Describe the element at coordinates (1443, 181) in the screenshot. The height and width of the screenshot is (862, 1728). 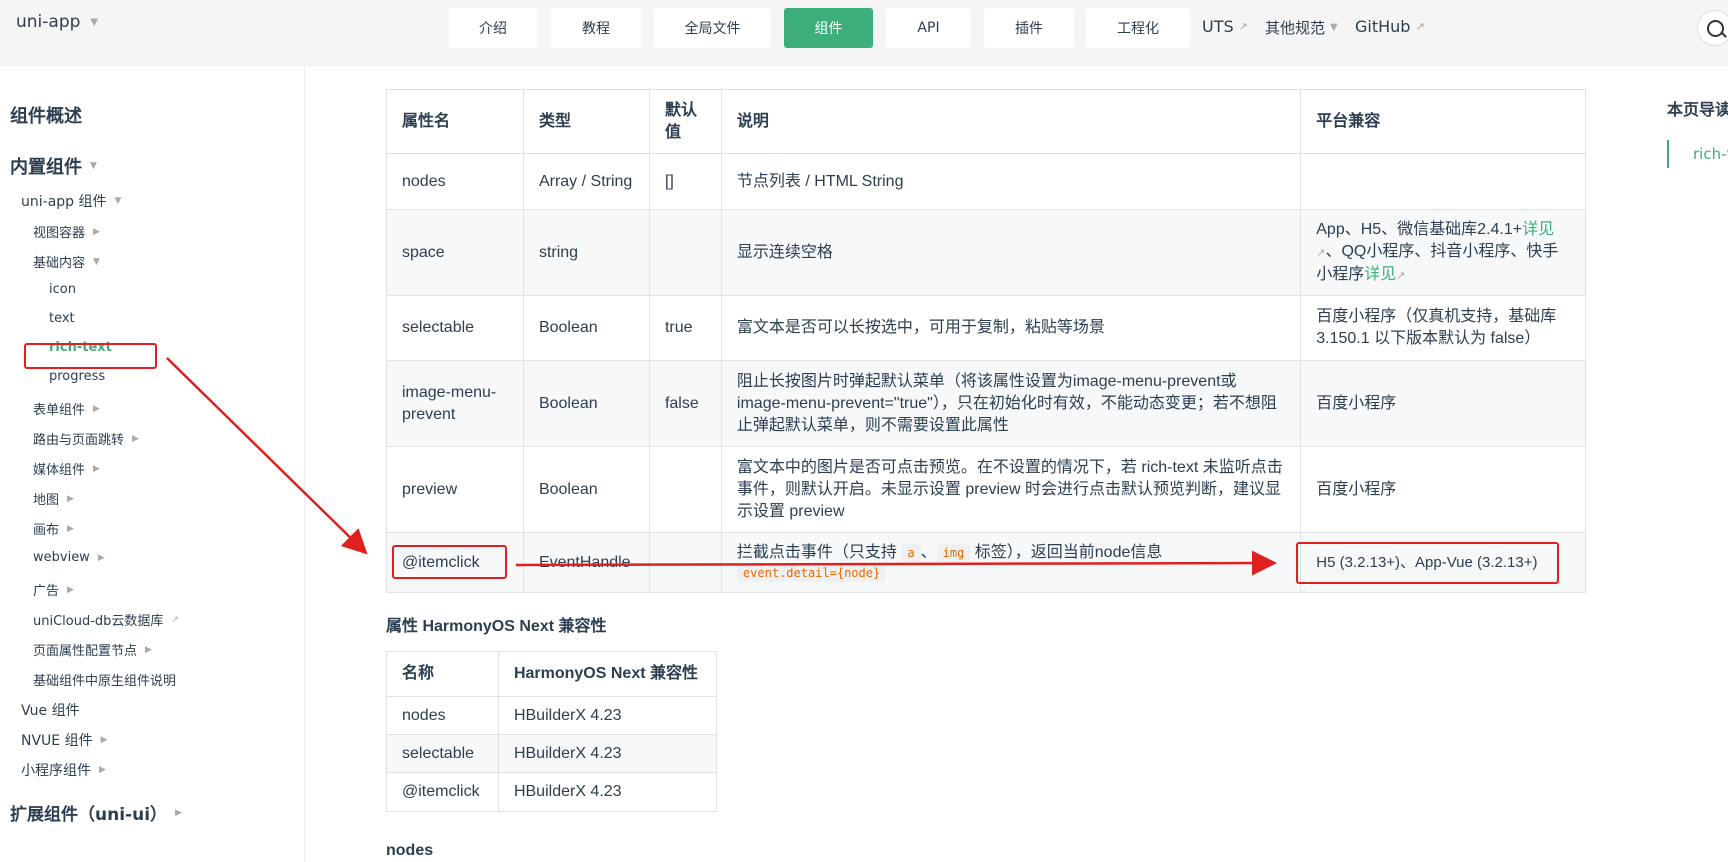
I see `cell-platform` at that location.